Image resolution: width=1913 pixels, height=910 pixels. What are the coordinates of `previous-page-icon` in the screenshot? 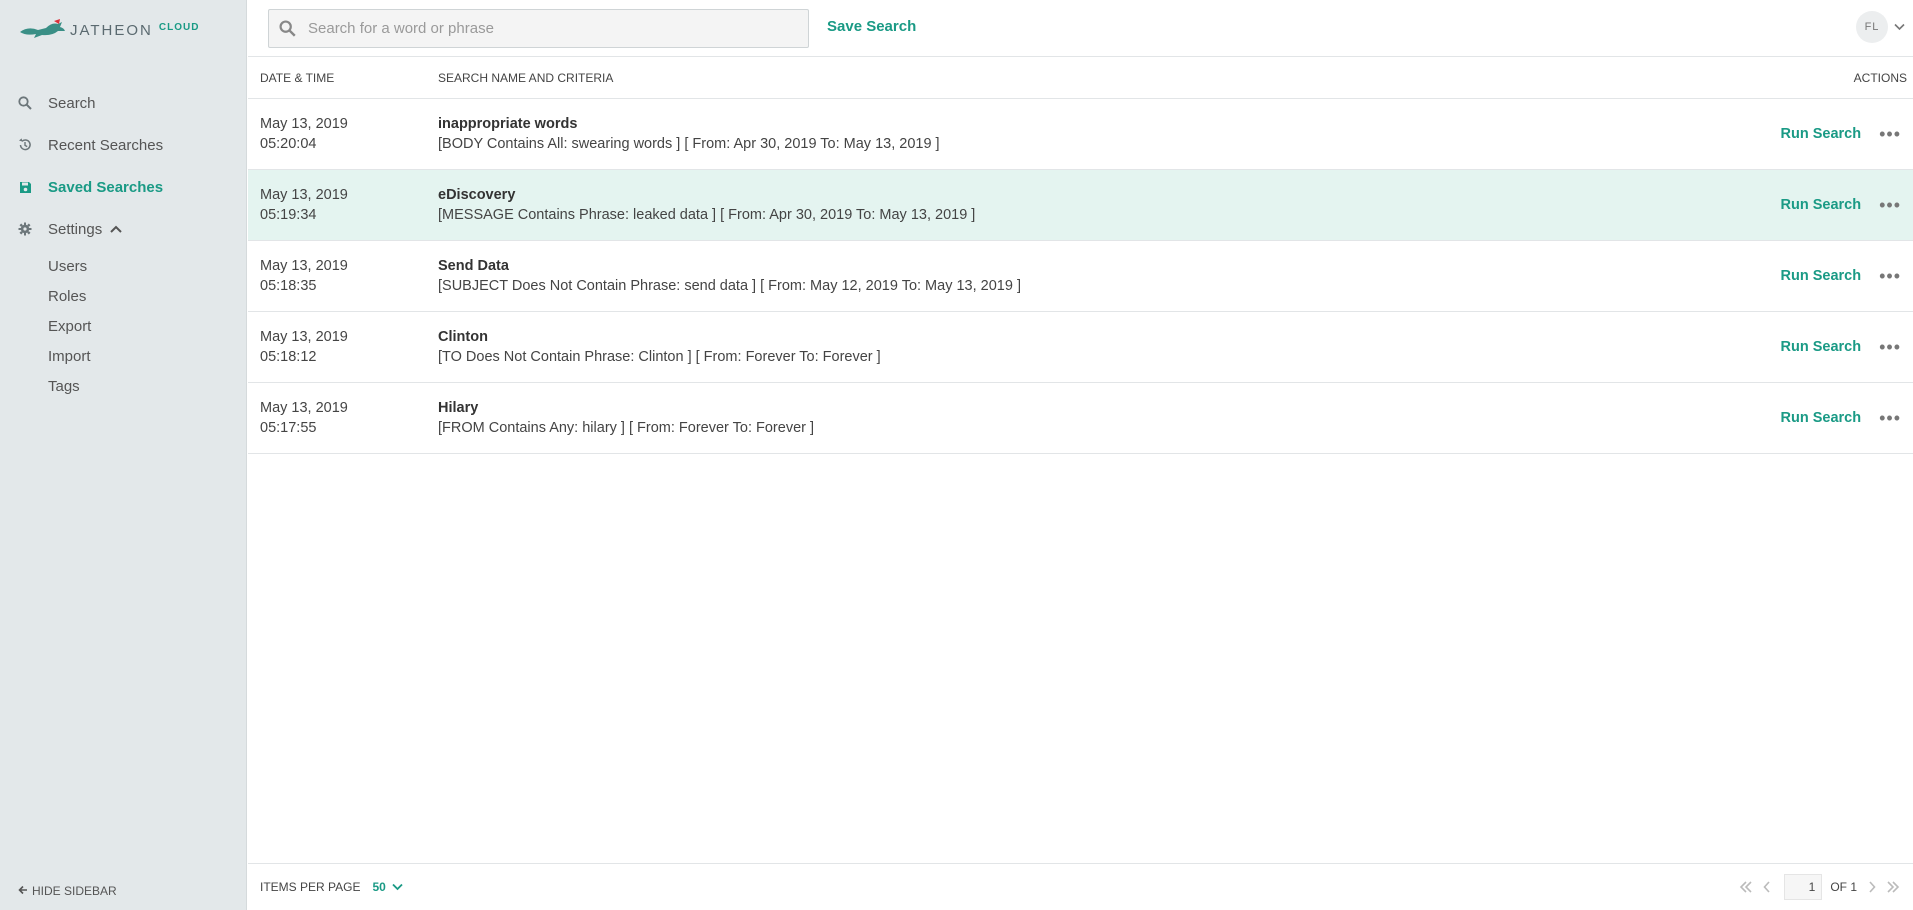 It's located at (1767, 887).